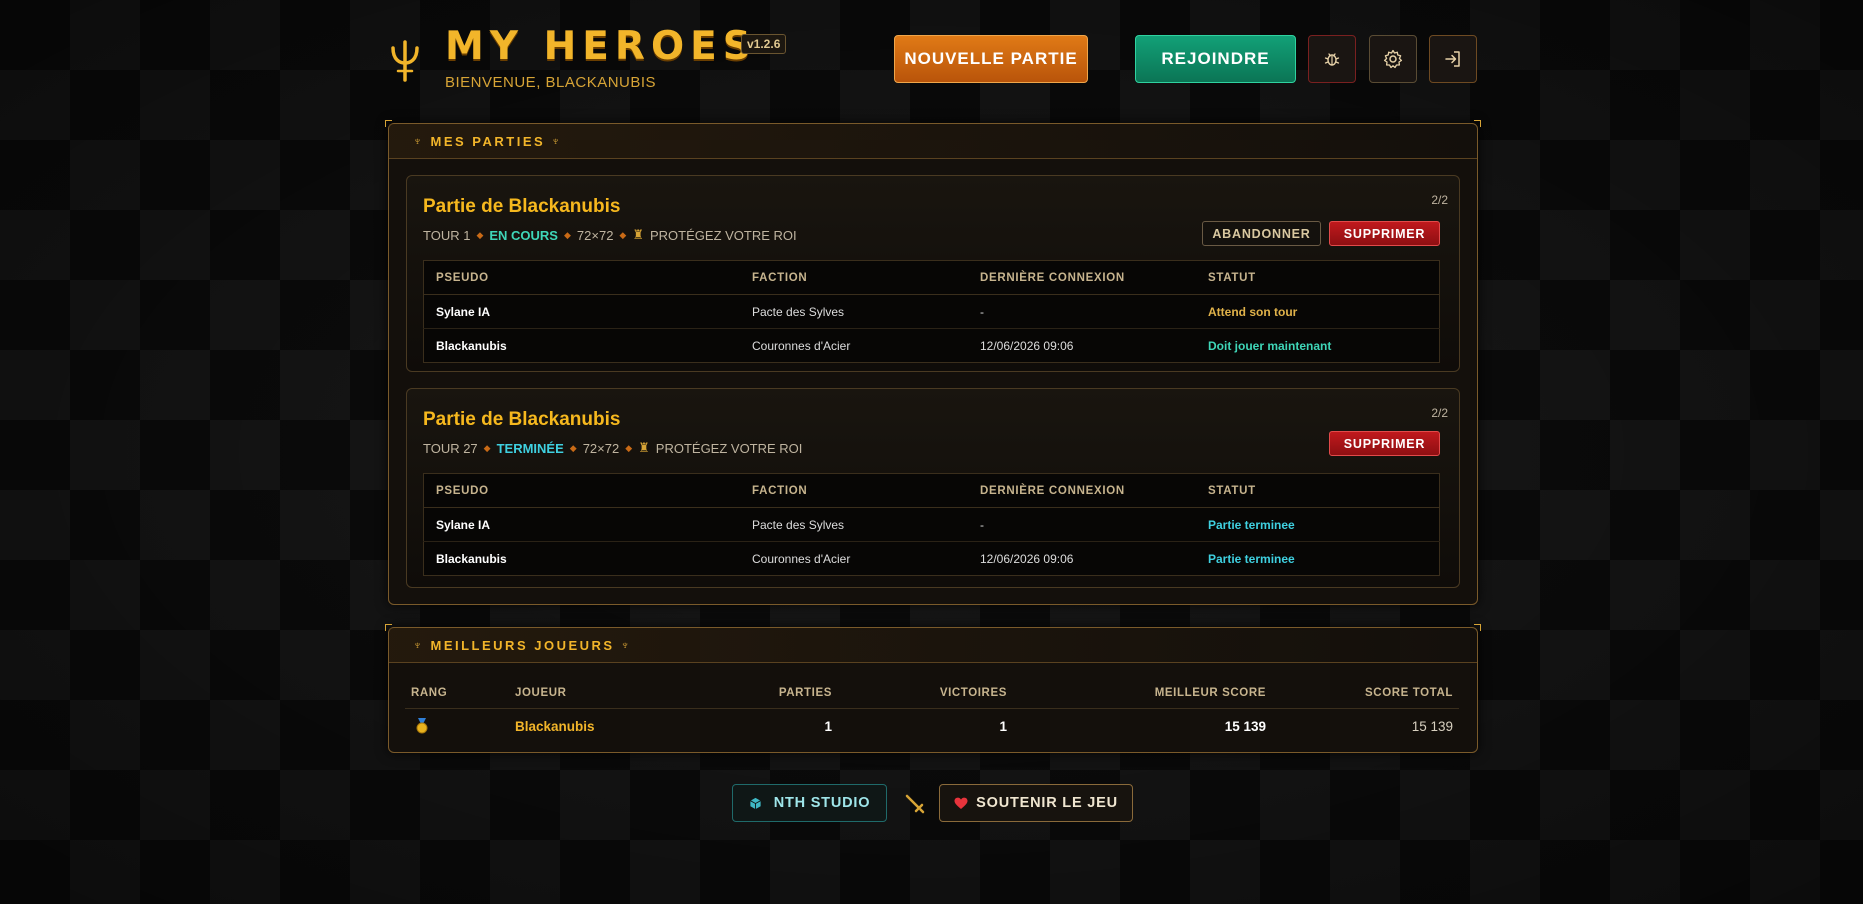 This screenshot has height=904, width=1863. What do you see at coordinates (457, 726) in the screenshot?
I see `rank-cell` at bounding box center [457, 726].